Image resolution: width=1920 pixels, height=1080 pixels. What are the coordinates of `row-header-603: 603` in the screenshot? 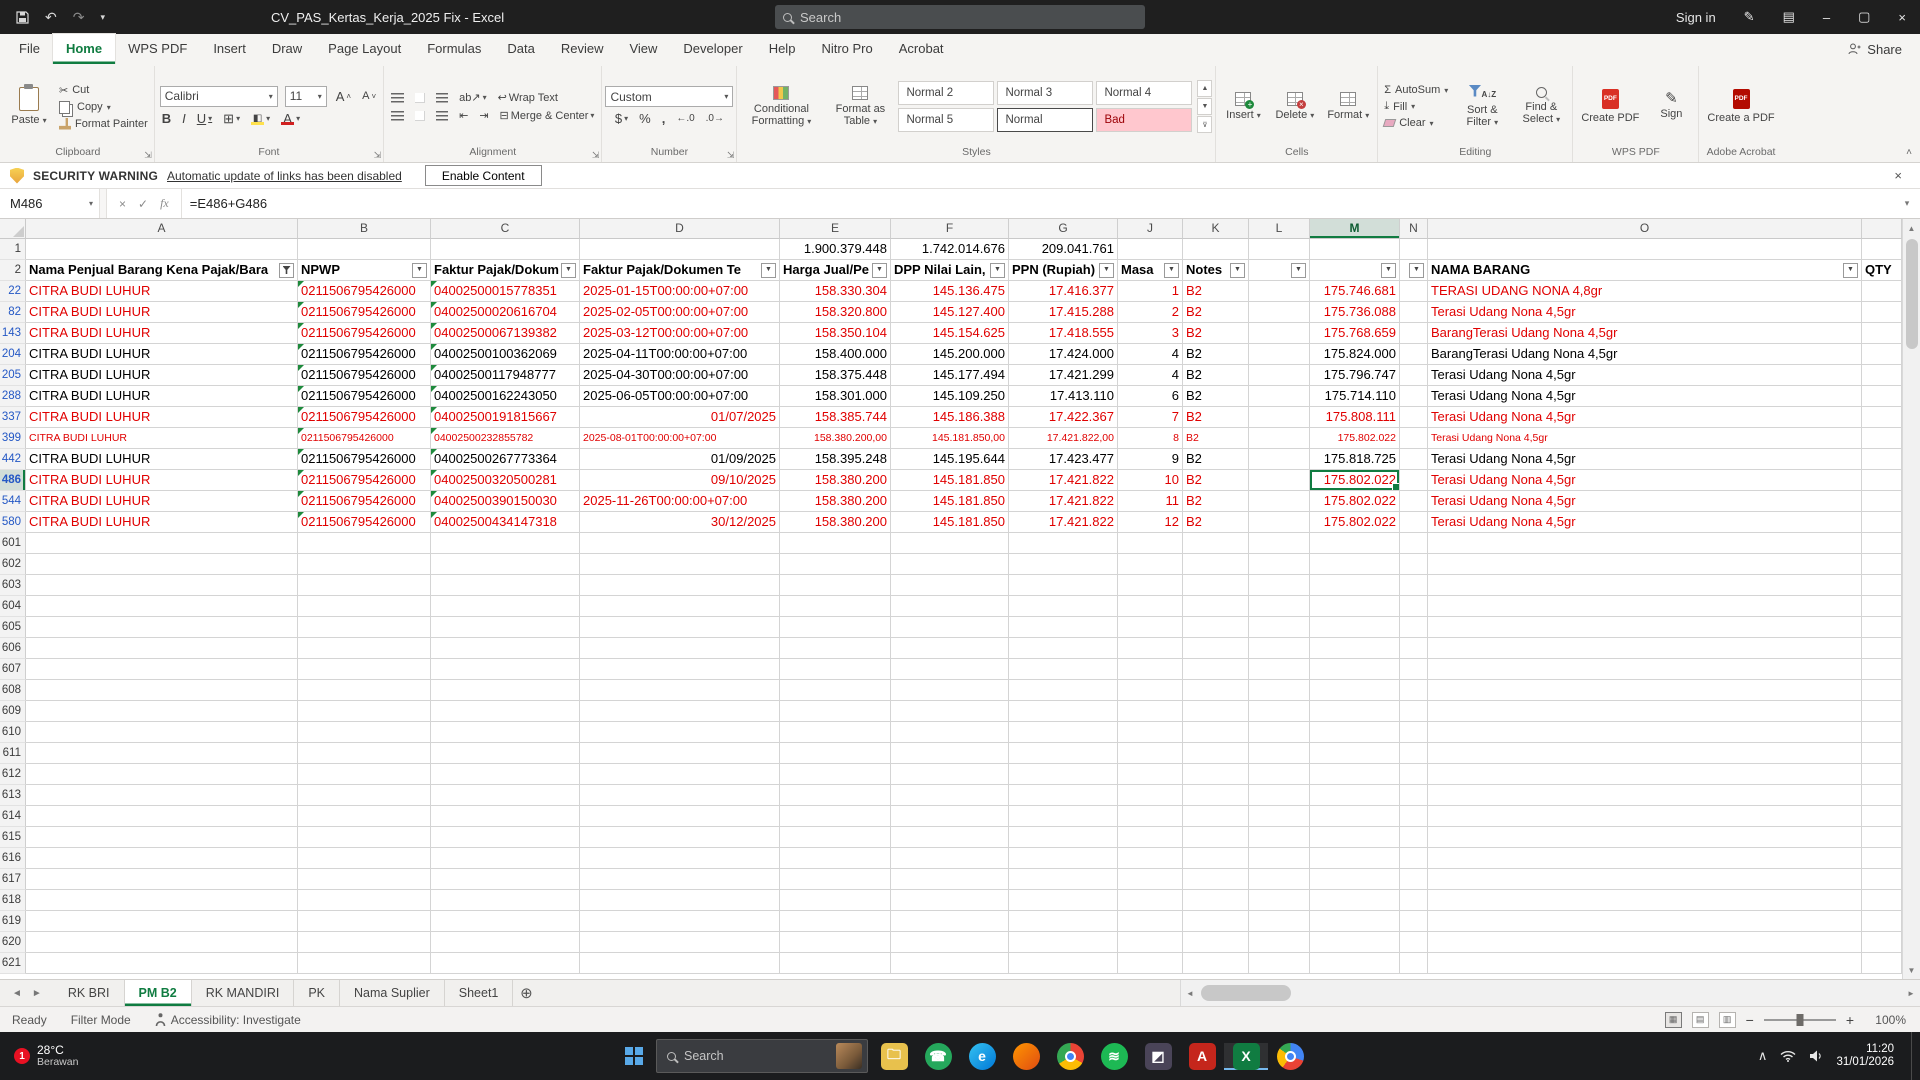 It's located at (13, 585).